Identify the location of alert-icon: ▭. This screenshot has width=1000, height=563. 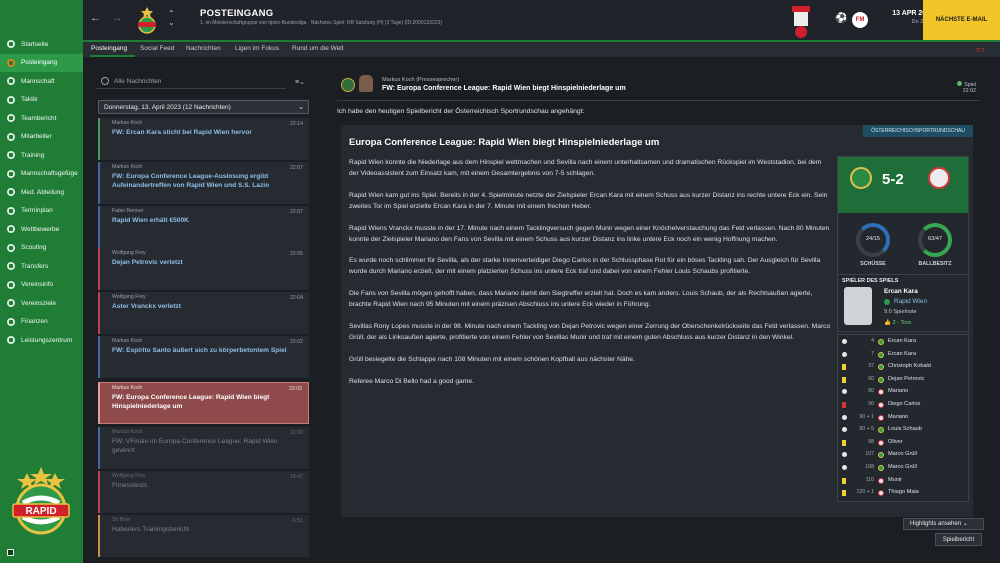
(980, 49).